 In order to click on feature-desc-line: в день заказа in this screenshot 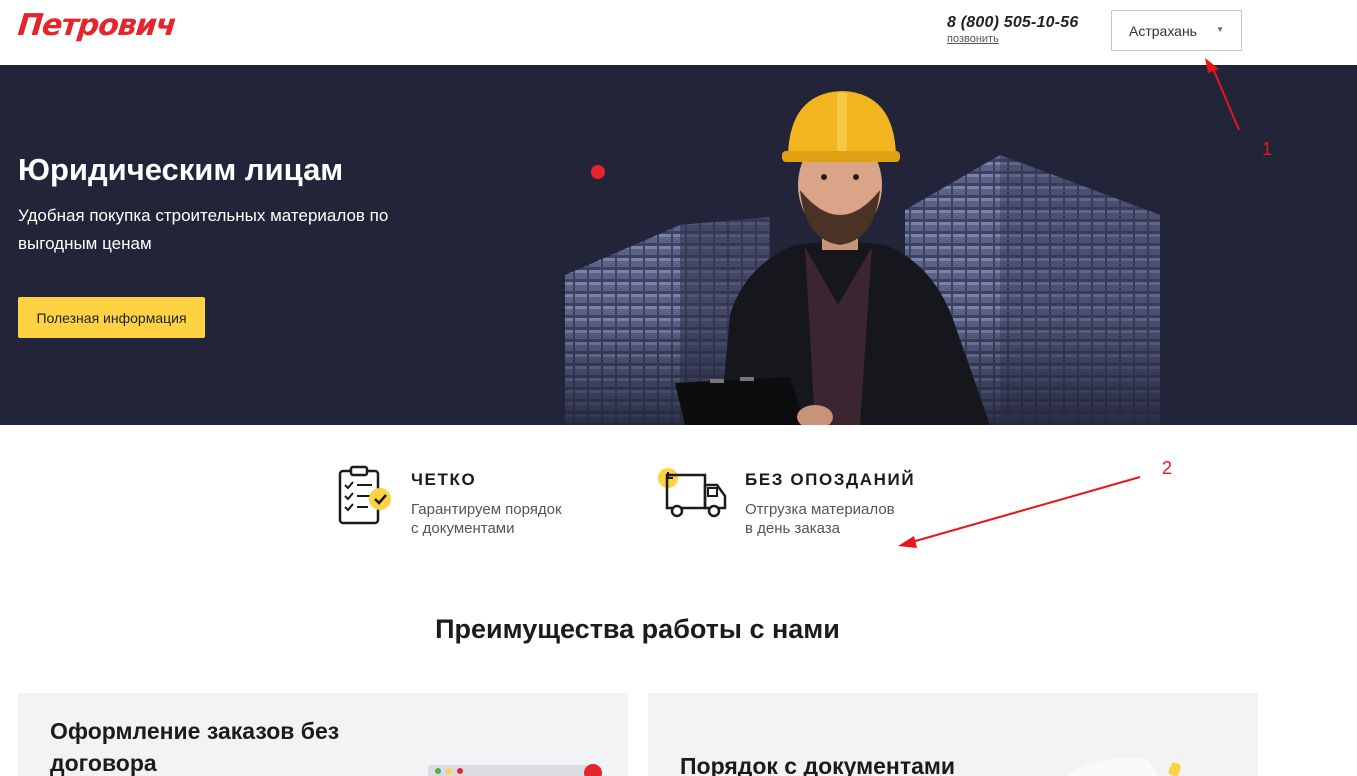, I will do `click(793, 528)`.